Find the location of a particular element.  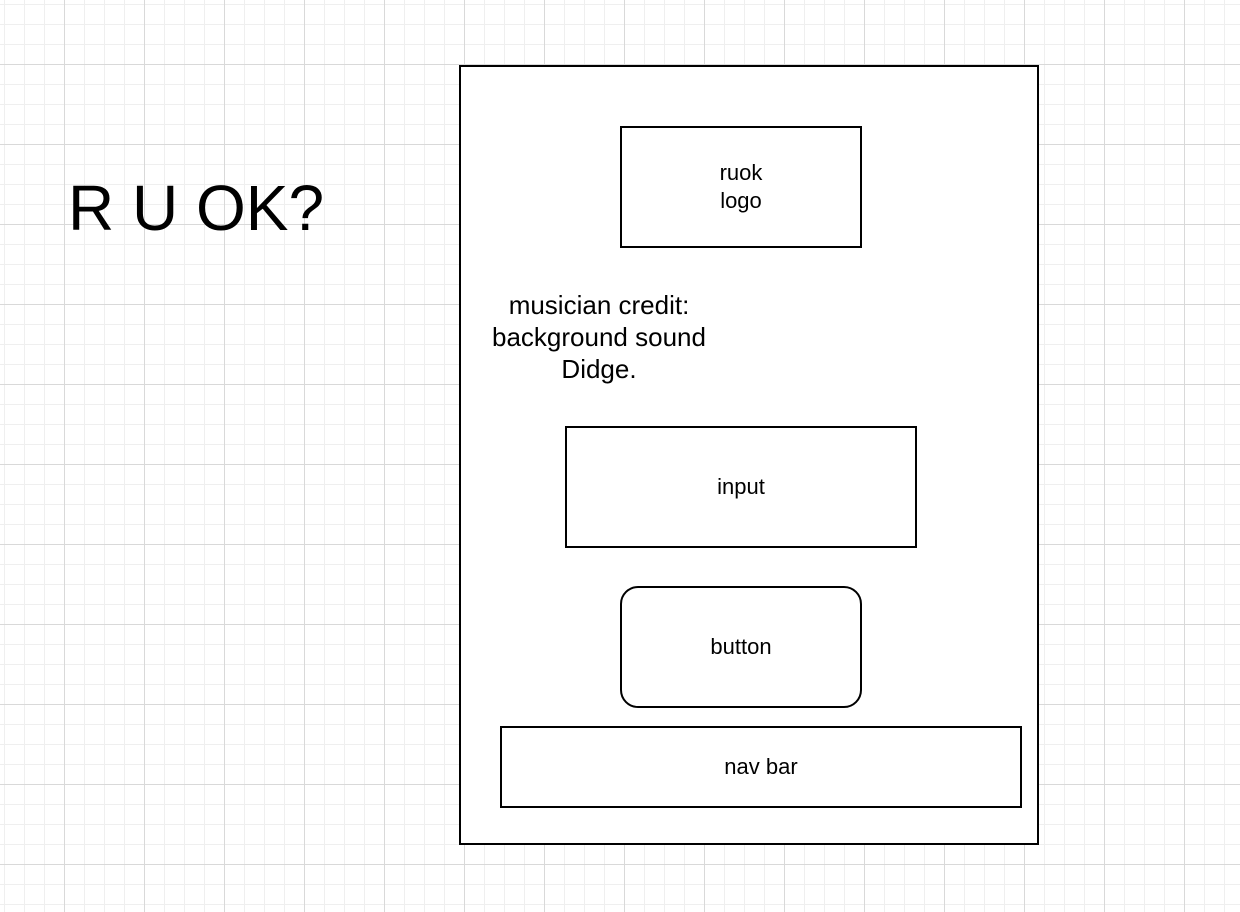

nav-bar-placeholder: nav bar is located at coordinates (761, 767).